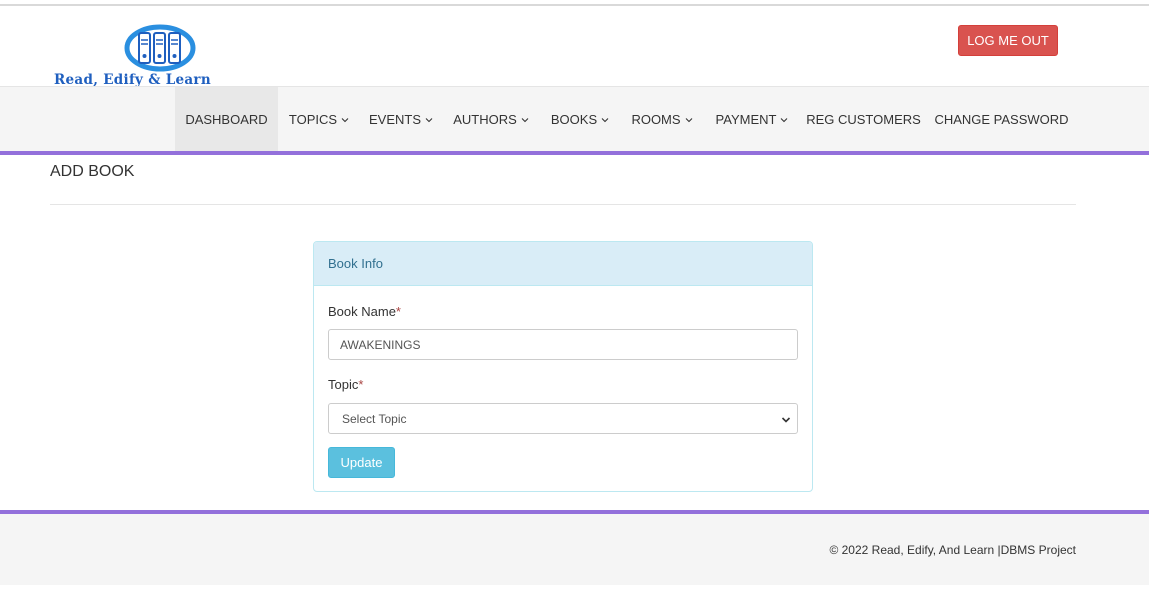 Image resolution: width=1149 pixels, height=602 pixels. I want to click on topic-label: Topic*, so click(345, 384).